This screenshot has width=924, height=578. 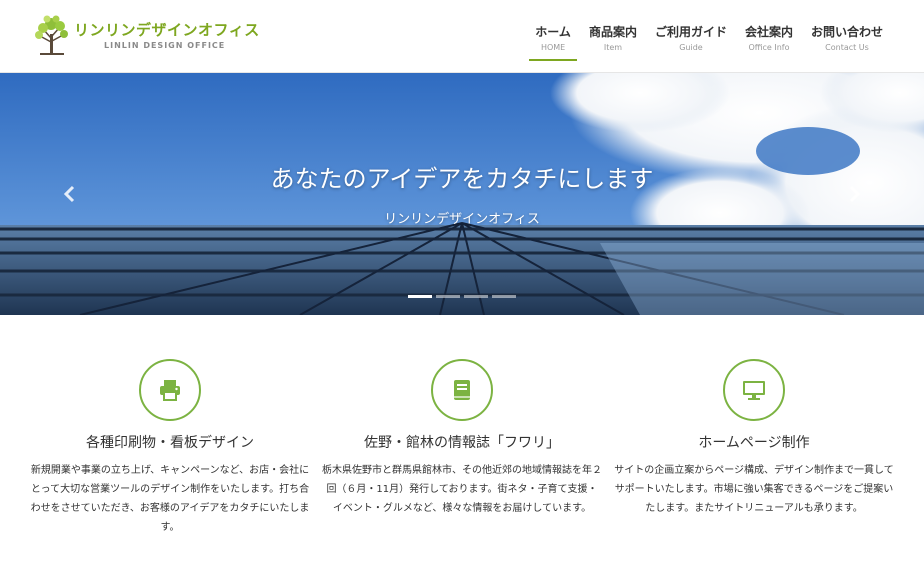 I want to click on nav-item-guide: ご利用ガイド Guide, so click(x=691, y=36).